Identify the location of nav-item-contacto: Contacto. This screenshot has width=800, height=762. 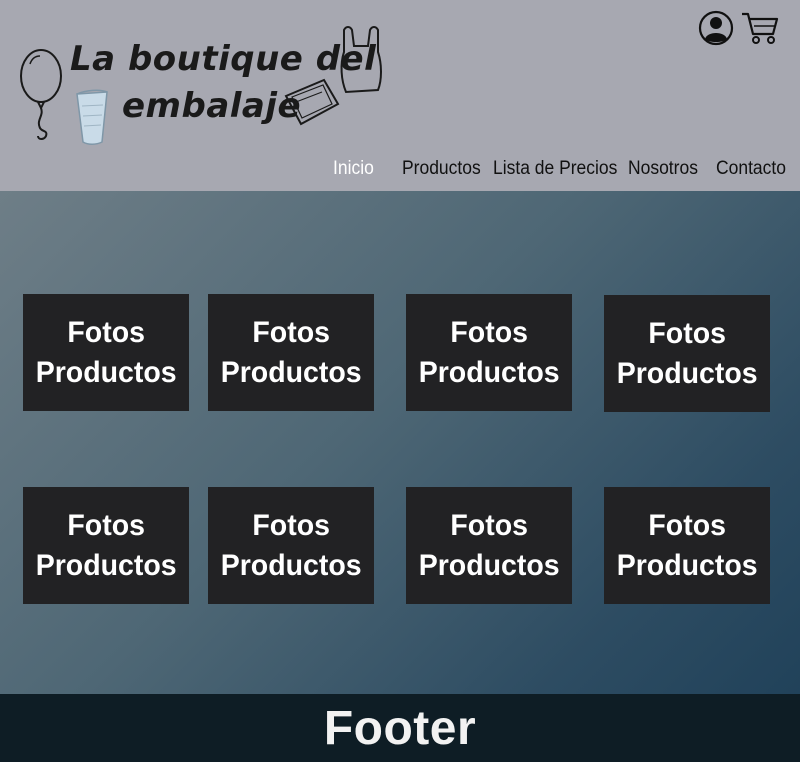
(751, 169).